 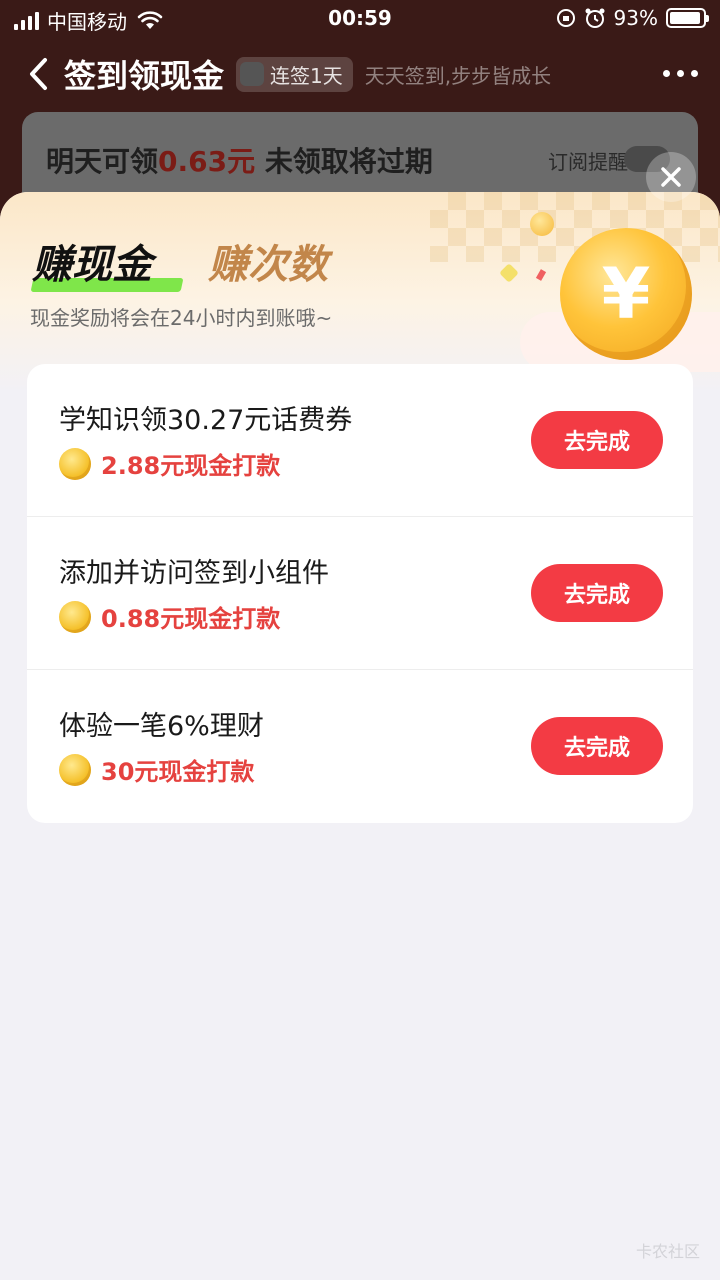 I want to click on page-title: 签到领现金, so click(x=144, y=76).